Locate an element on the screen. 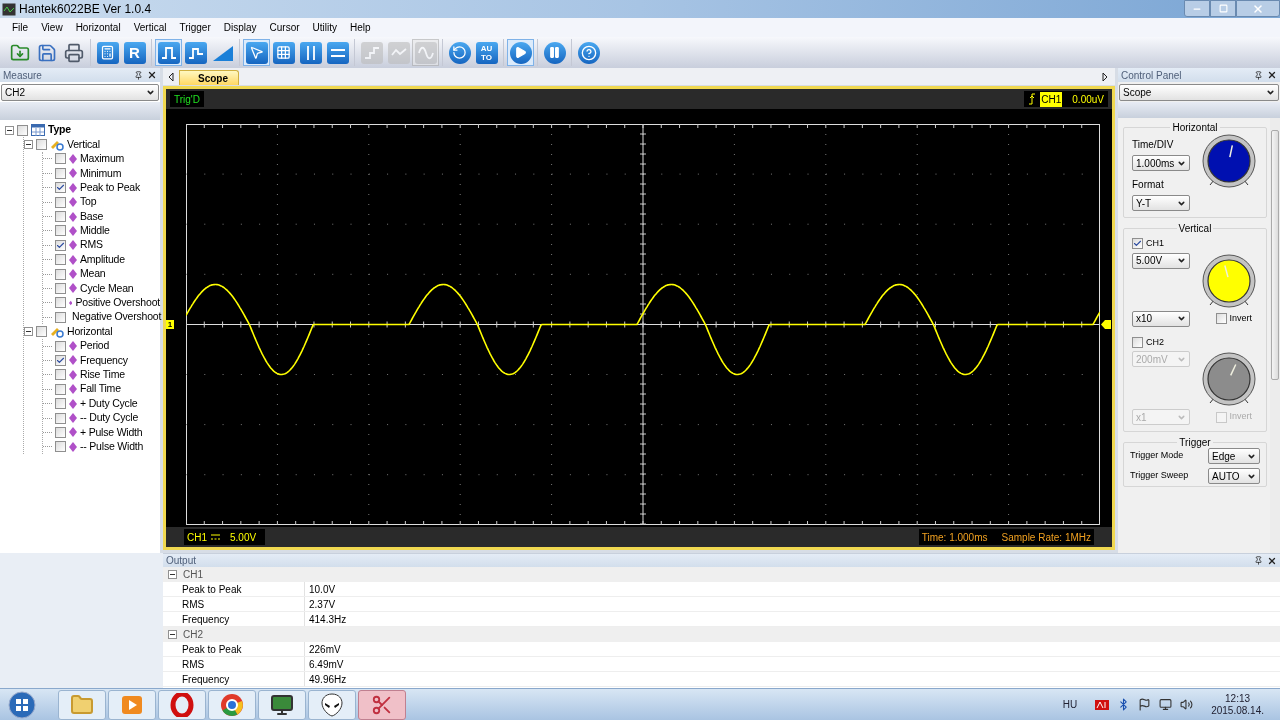 The image size is (1280, 720). menu-item: Utility is located at coordinates (325, 27).